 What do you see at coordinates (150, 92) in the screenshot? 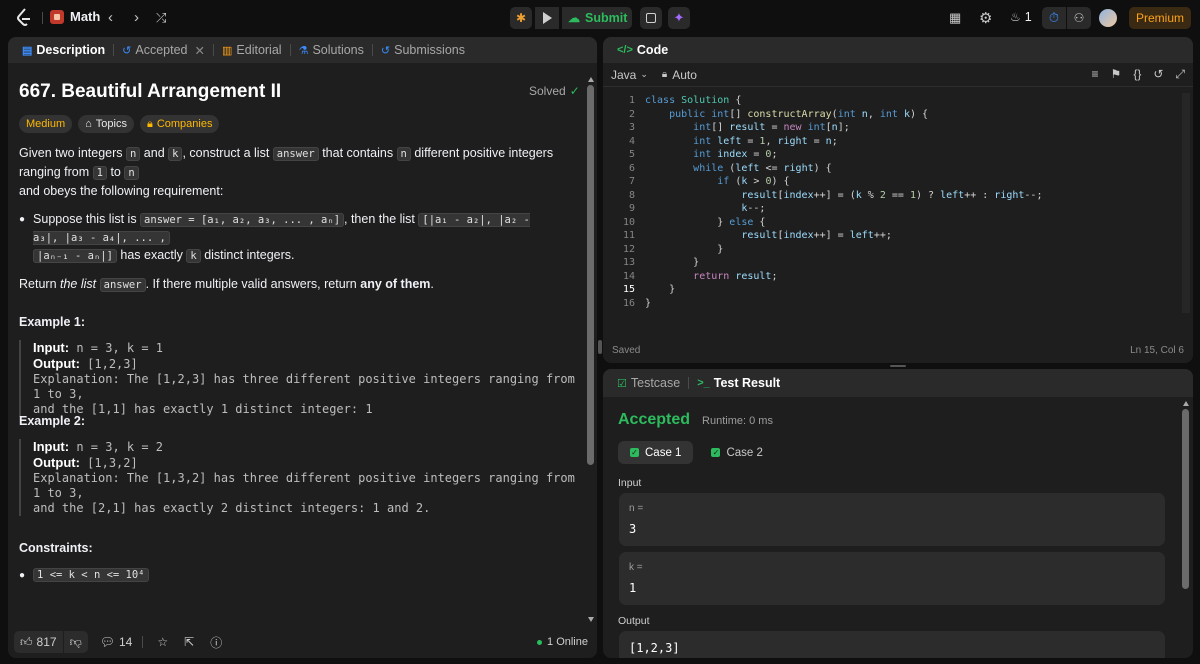
I see `problem-title: 667. Beautiful Arrangement II` at bounding box center [150, 92].